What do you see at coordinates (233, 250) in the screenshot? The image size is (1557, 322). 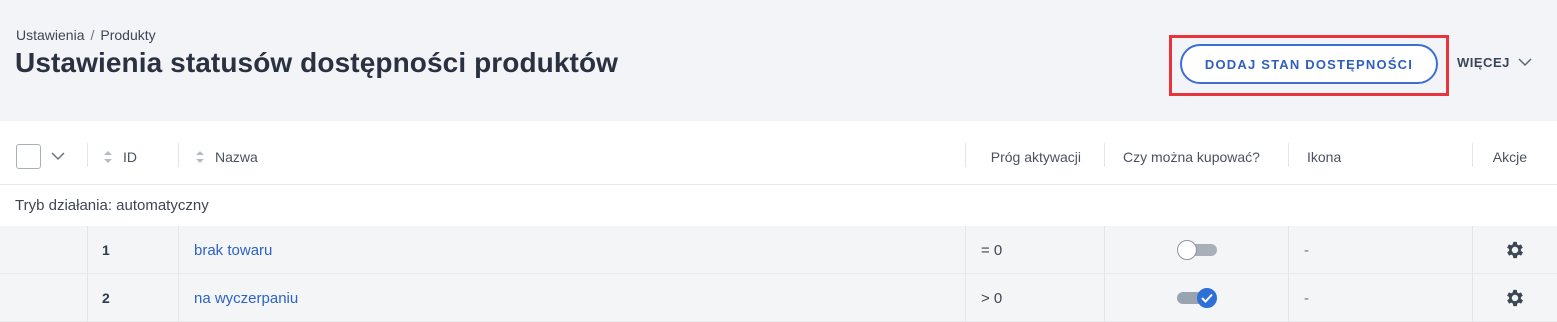 I see `row-name-link: brak towaru` at bounding box center [233, 250].